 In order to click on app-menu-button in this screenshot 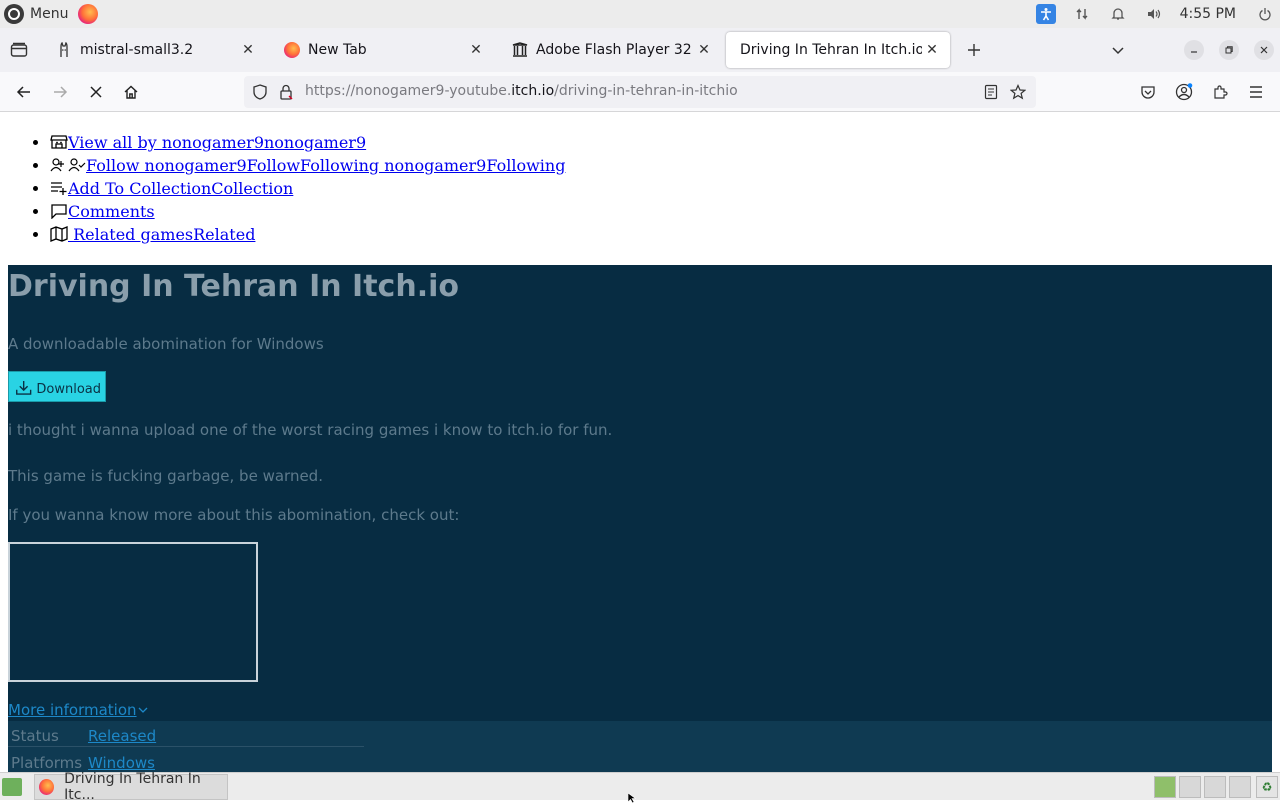, I will do `click(1256, 92)`.